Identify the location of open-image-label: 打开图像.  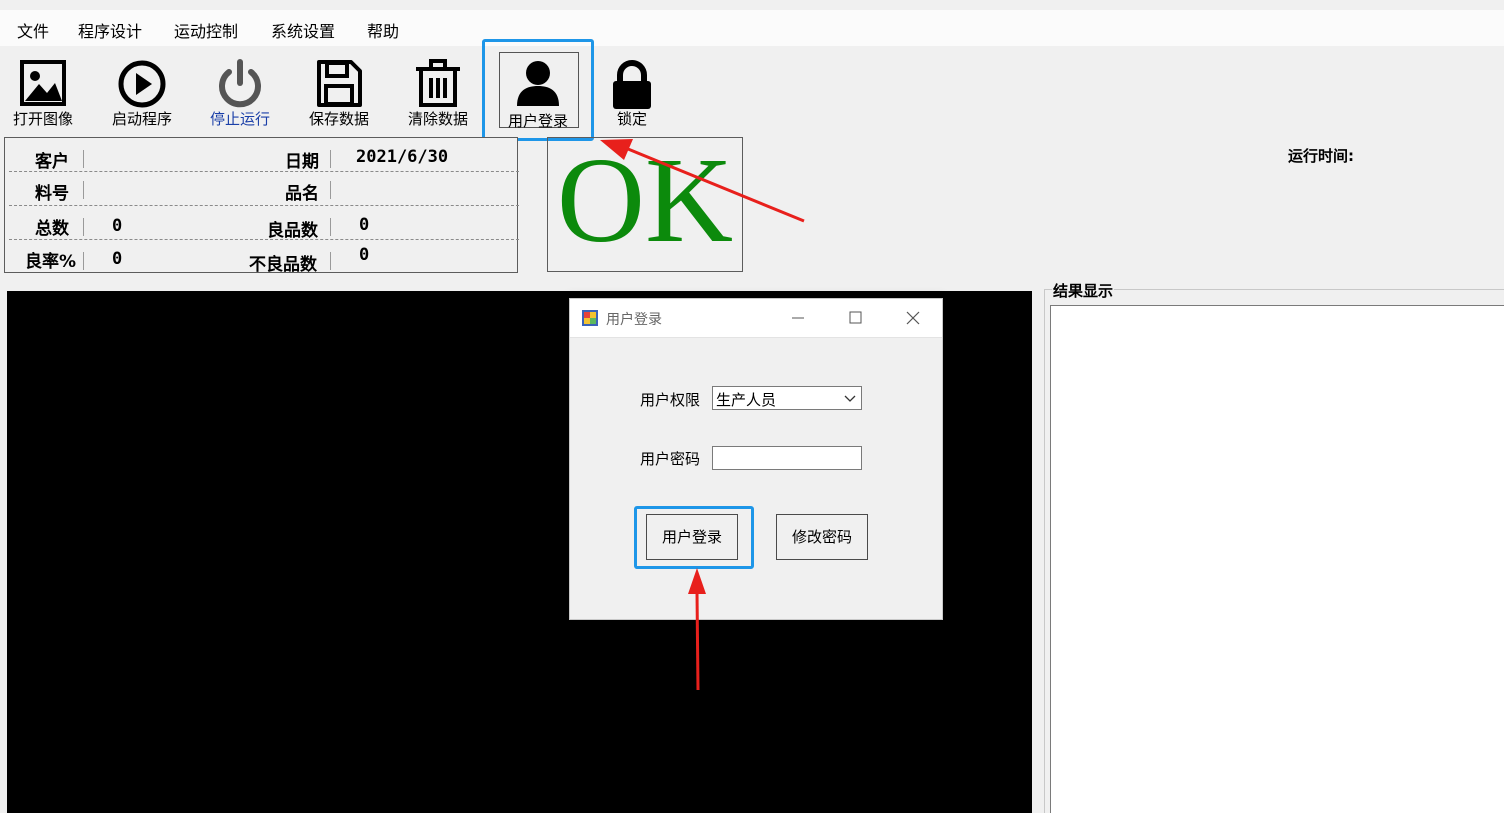
(42, 119).